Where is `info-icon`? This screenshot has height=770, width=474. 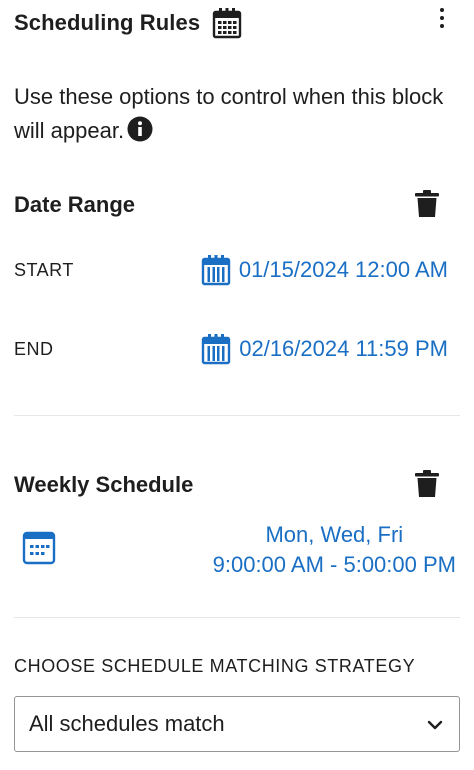
info-icon is located at coordinates (140, 129).